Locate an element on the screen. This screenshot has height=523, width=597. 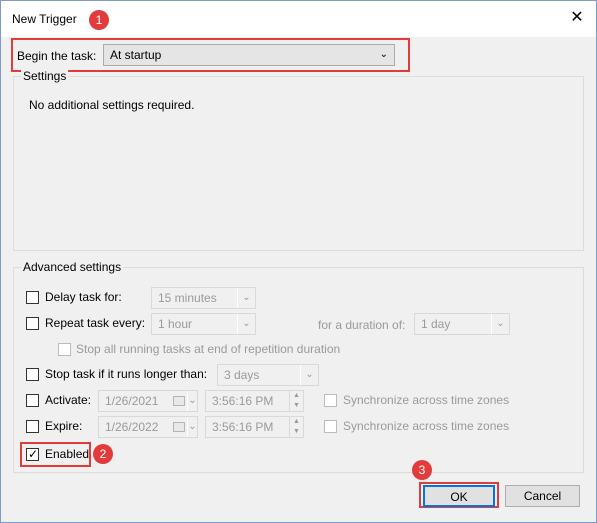
cancel-button: Cancel is located at coordinates (542, 496).